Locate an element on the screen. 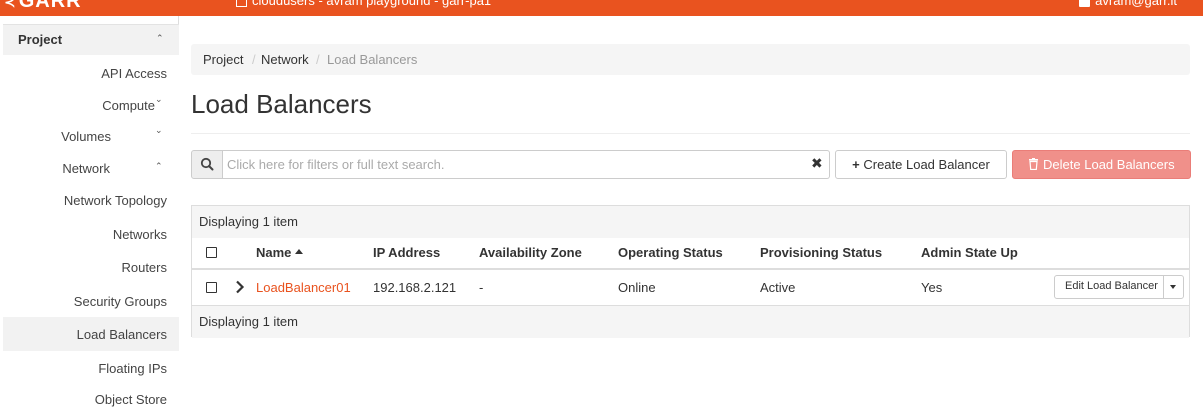 This screenshot has height=407, width=1203. provisioning-status-cell: Active is located at coordinates (778, 287).